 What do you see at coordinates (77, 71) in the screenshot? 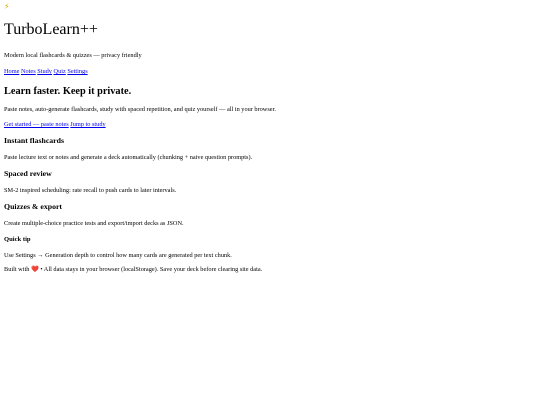
I see `nav-link-settings: Settings` at bounding box center [77, 71].